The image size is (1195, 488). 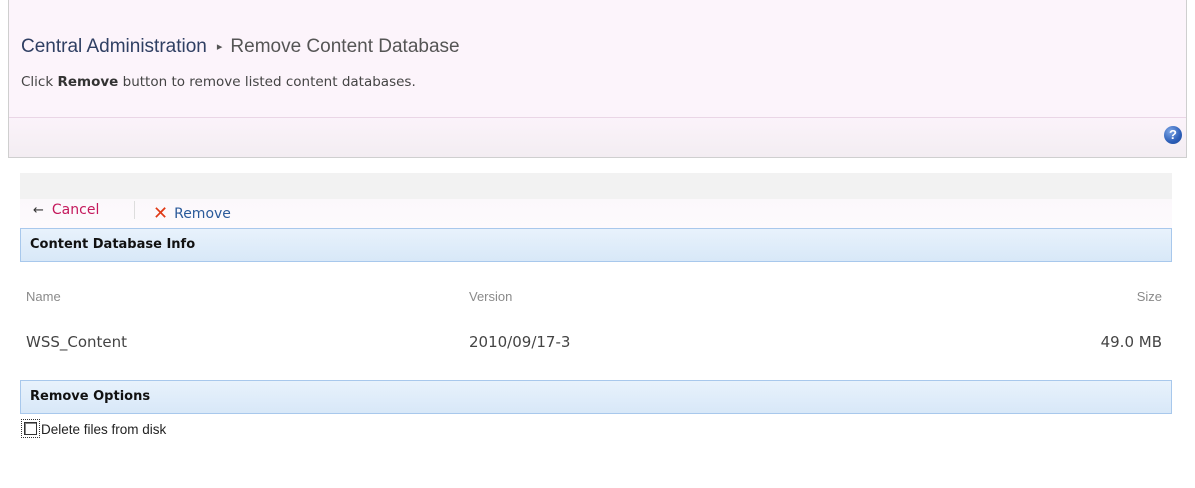 I want to click on remove-options-header: Remove Options, so click(x=596, y=397).